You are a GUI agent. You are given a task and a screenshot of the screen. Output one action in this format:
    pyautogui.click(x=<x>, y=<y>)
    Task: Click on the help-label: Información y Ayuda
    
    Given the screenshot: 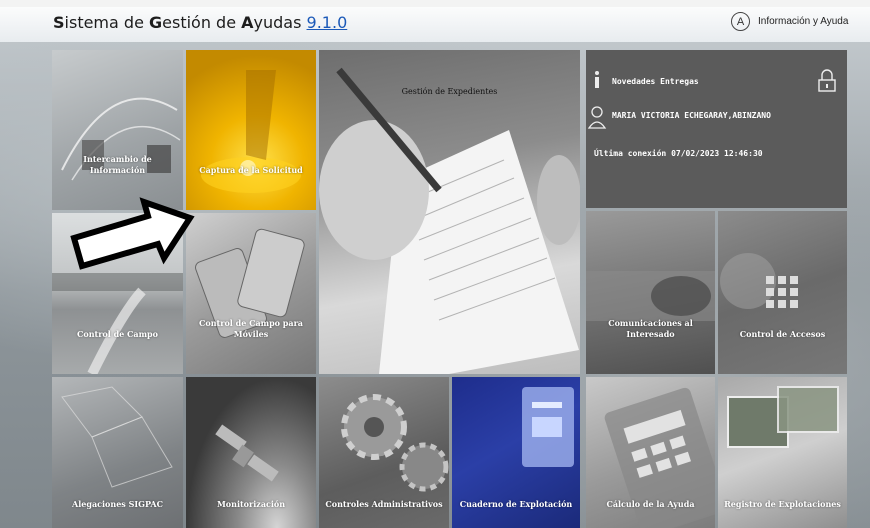 What is the action you would take?
    pyautogui.click(x=803, y=21)
    